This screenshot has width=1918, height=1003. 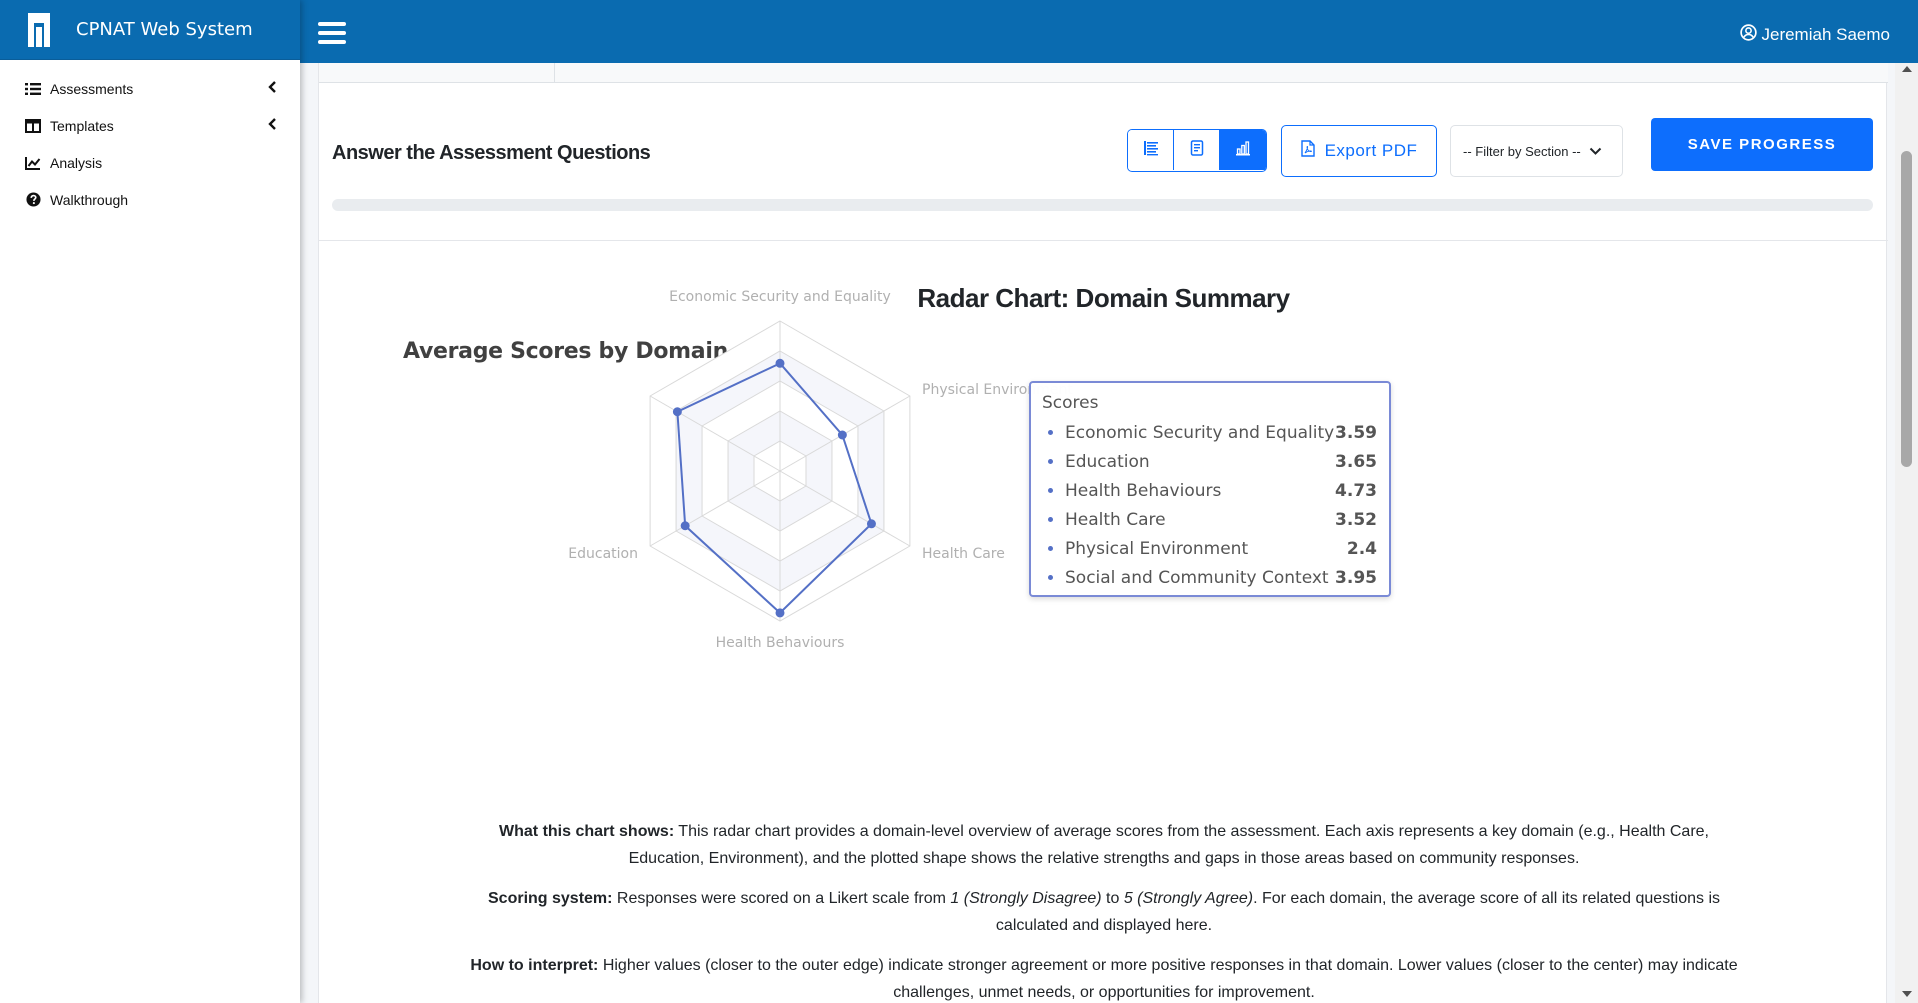 What do you see at coordinates (150, 199) in the screenshot?
I see `sidebar-item-walkthrough: Walkthrough` at bounding box center [150, 199].